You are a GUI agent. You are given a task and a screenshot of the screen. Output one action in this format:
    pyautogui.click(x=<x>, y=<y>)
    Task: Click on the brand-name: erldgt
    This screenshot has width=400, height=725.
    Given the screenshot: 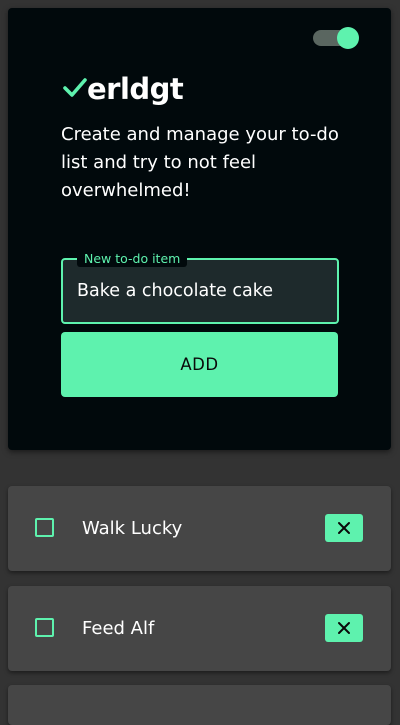 What is the action you would take?
    pyautogui.click(x=135, y=89)
    